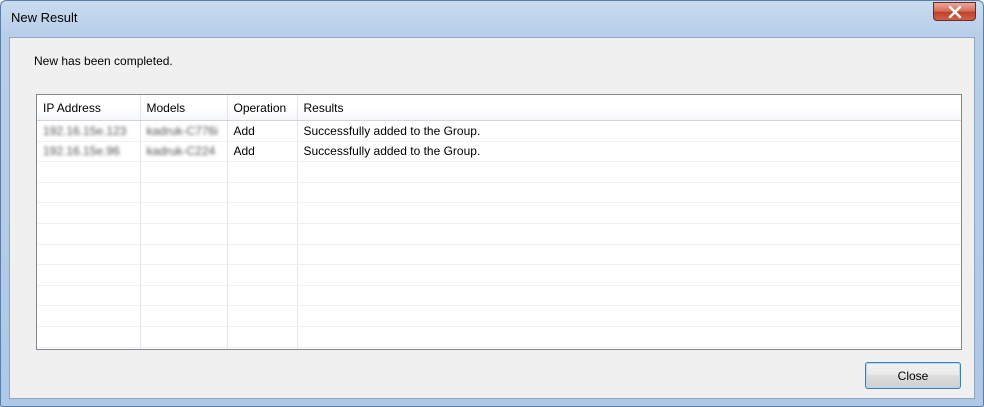 This screenshot has width=984, height=407. I want to click on model-cell: kadruk-C776i, so click(184, 131).